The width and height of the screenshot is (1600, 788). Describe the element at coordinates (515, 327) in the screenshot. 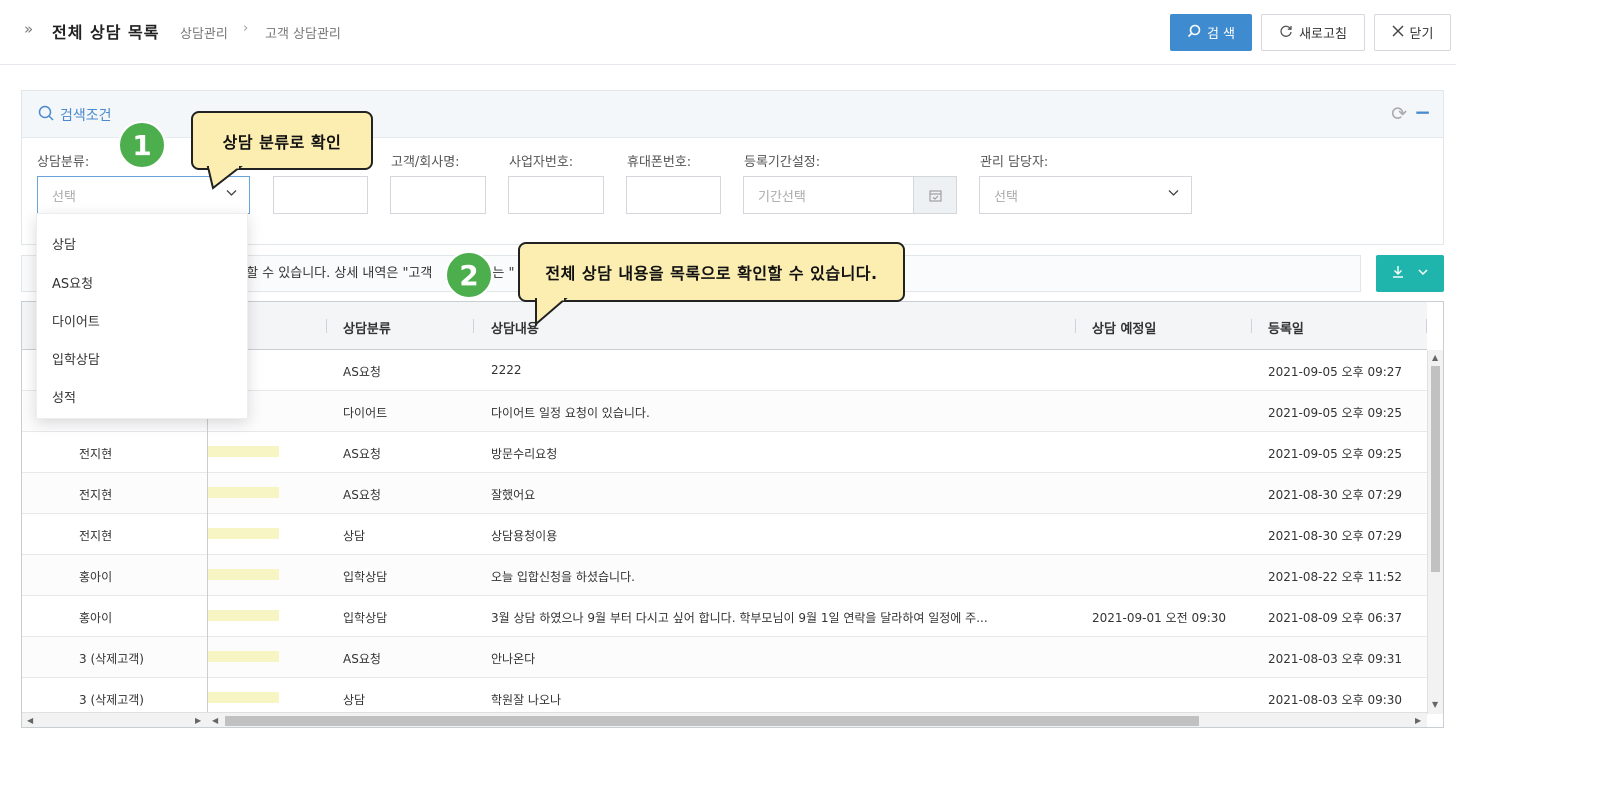

I see `column-header-content: 상담내용` at that location.